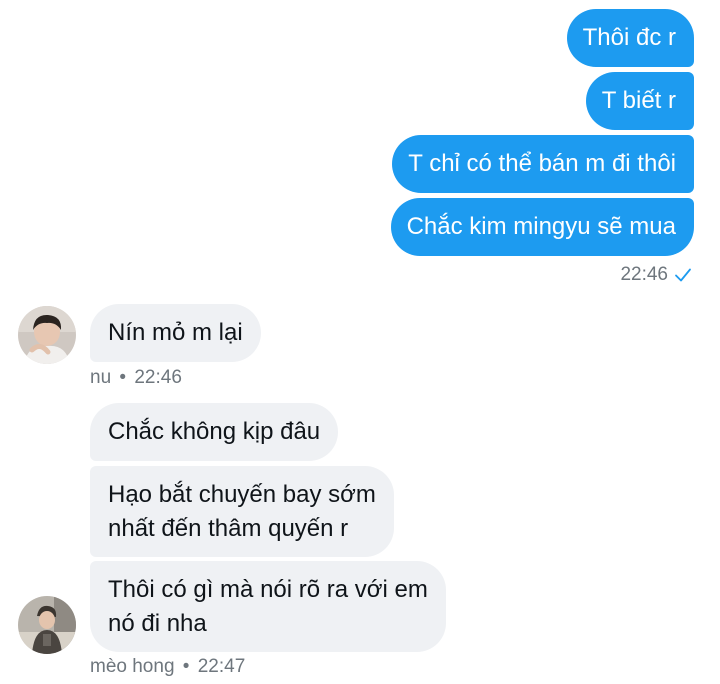  I want to click on message-text-line: nó đi nha, so click(157, 623).